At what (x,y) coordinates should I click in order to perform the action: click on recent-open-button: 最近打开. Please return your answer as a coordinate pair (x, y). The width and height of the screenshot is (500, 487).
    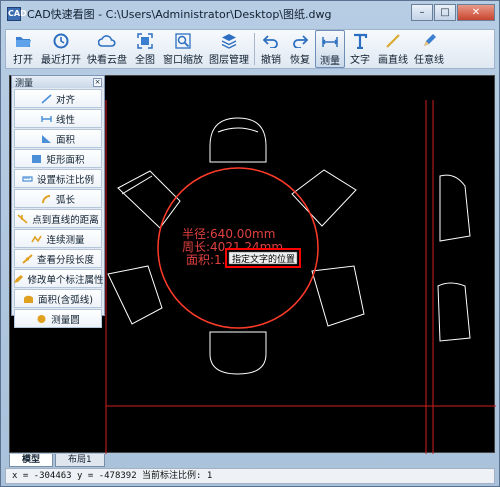
    Looking at the image, I should click on (61, 49).